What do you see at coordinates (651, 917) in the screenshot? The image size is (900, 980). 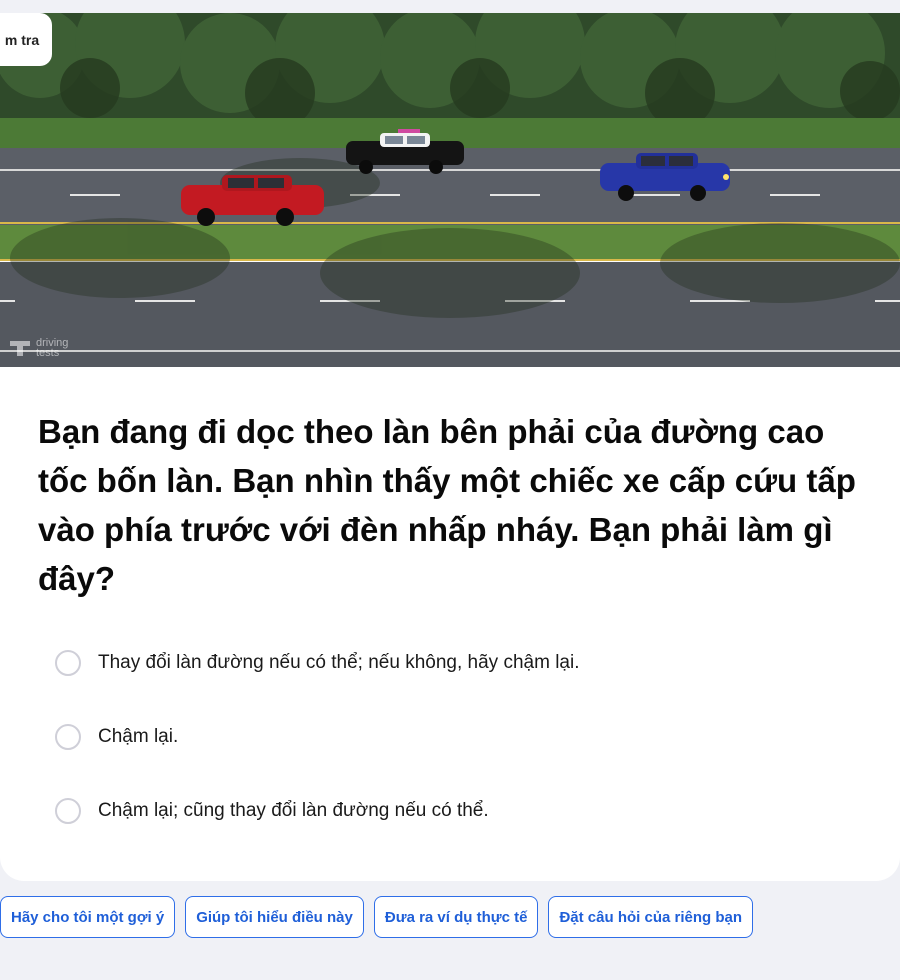 I see `ask-question-chip-button: Đặt câu hỏi của riêng bạn` at bounding box center [651, 917].